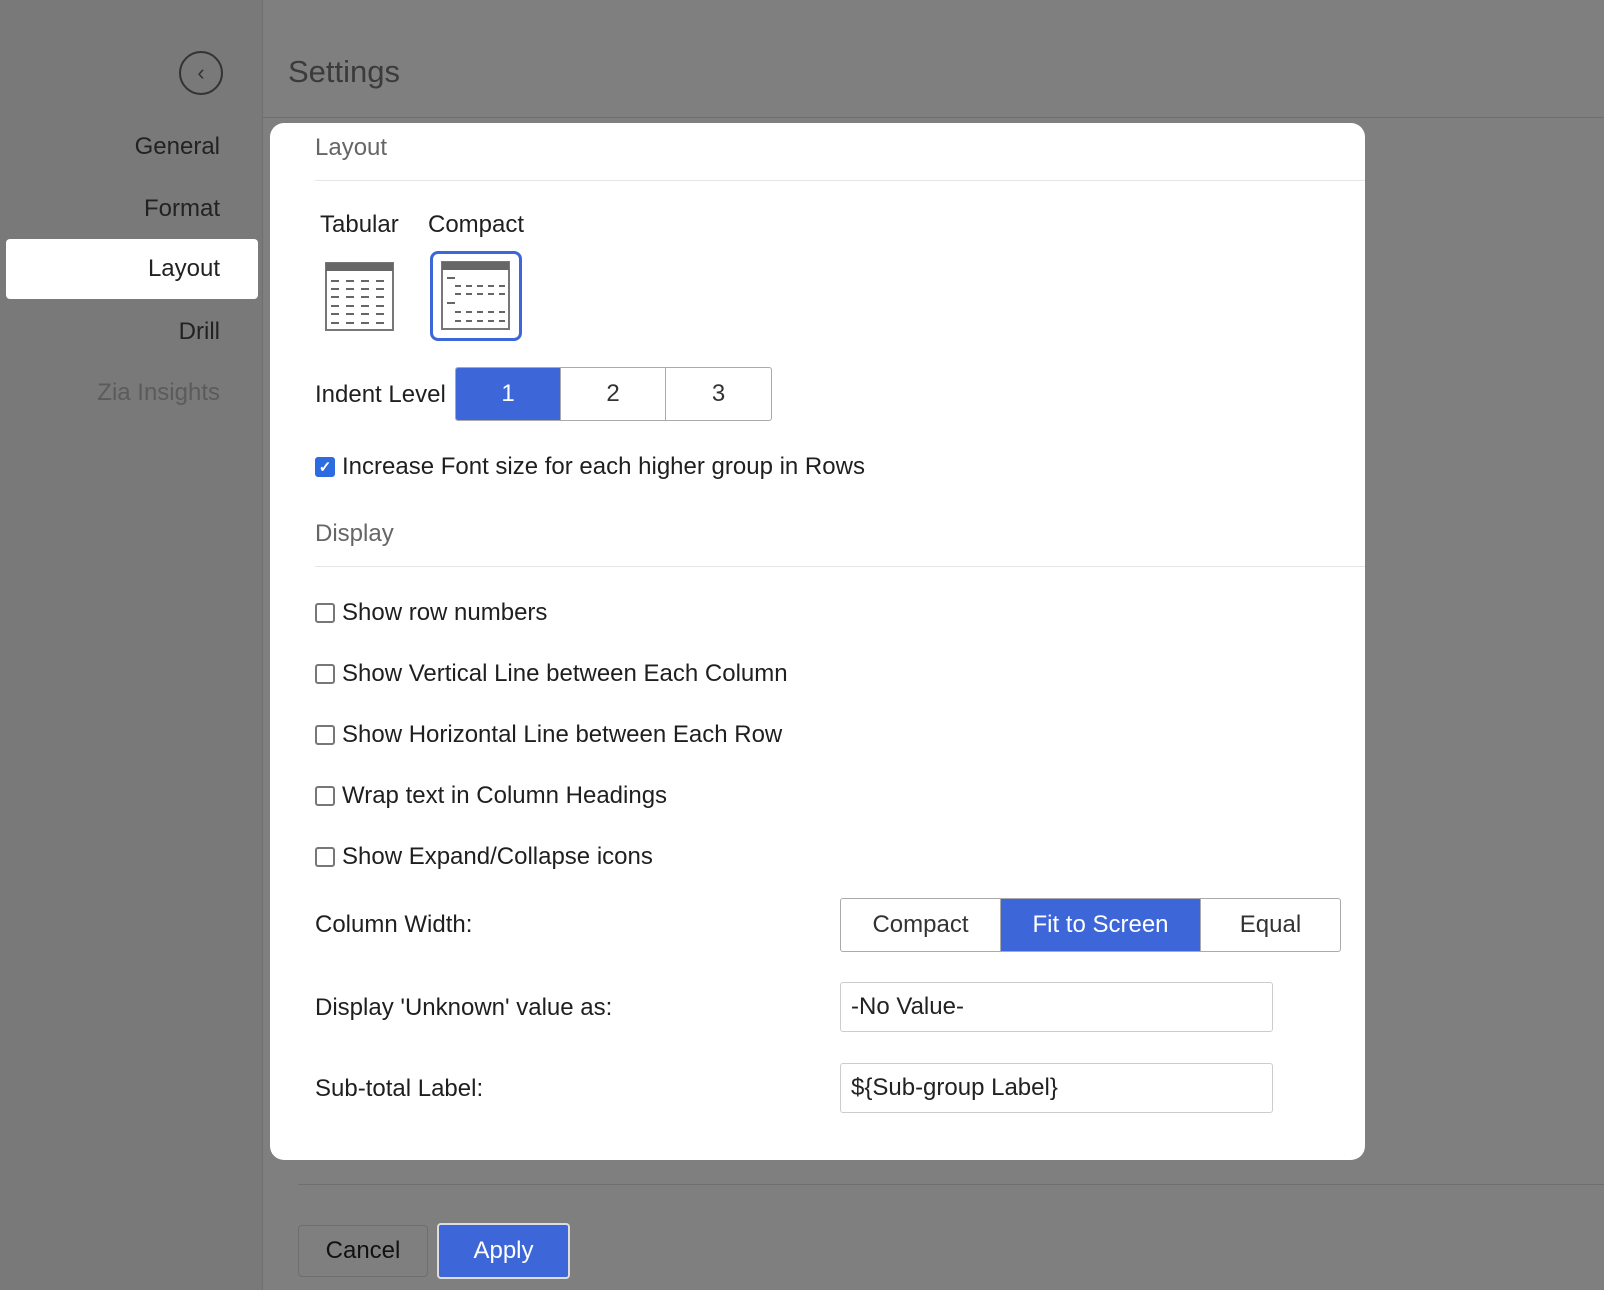 Image resolution: width=1604 pixels, height=1290 pixels. I want to click on checkbox-label: Show Expand/Collapse icons, so click(497, 856).